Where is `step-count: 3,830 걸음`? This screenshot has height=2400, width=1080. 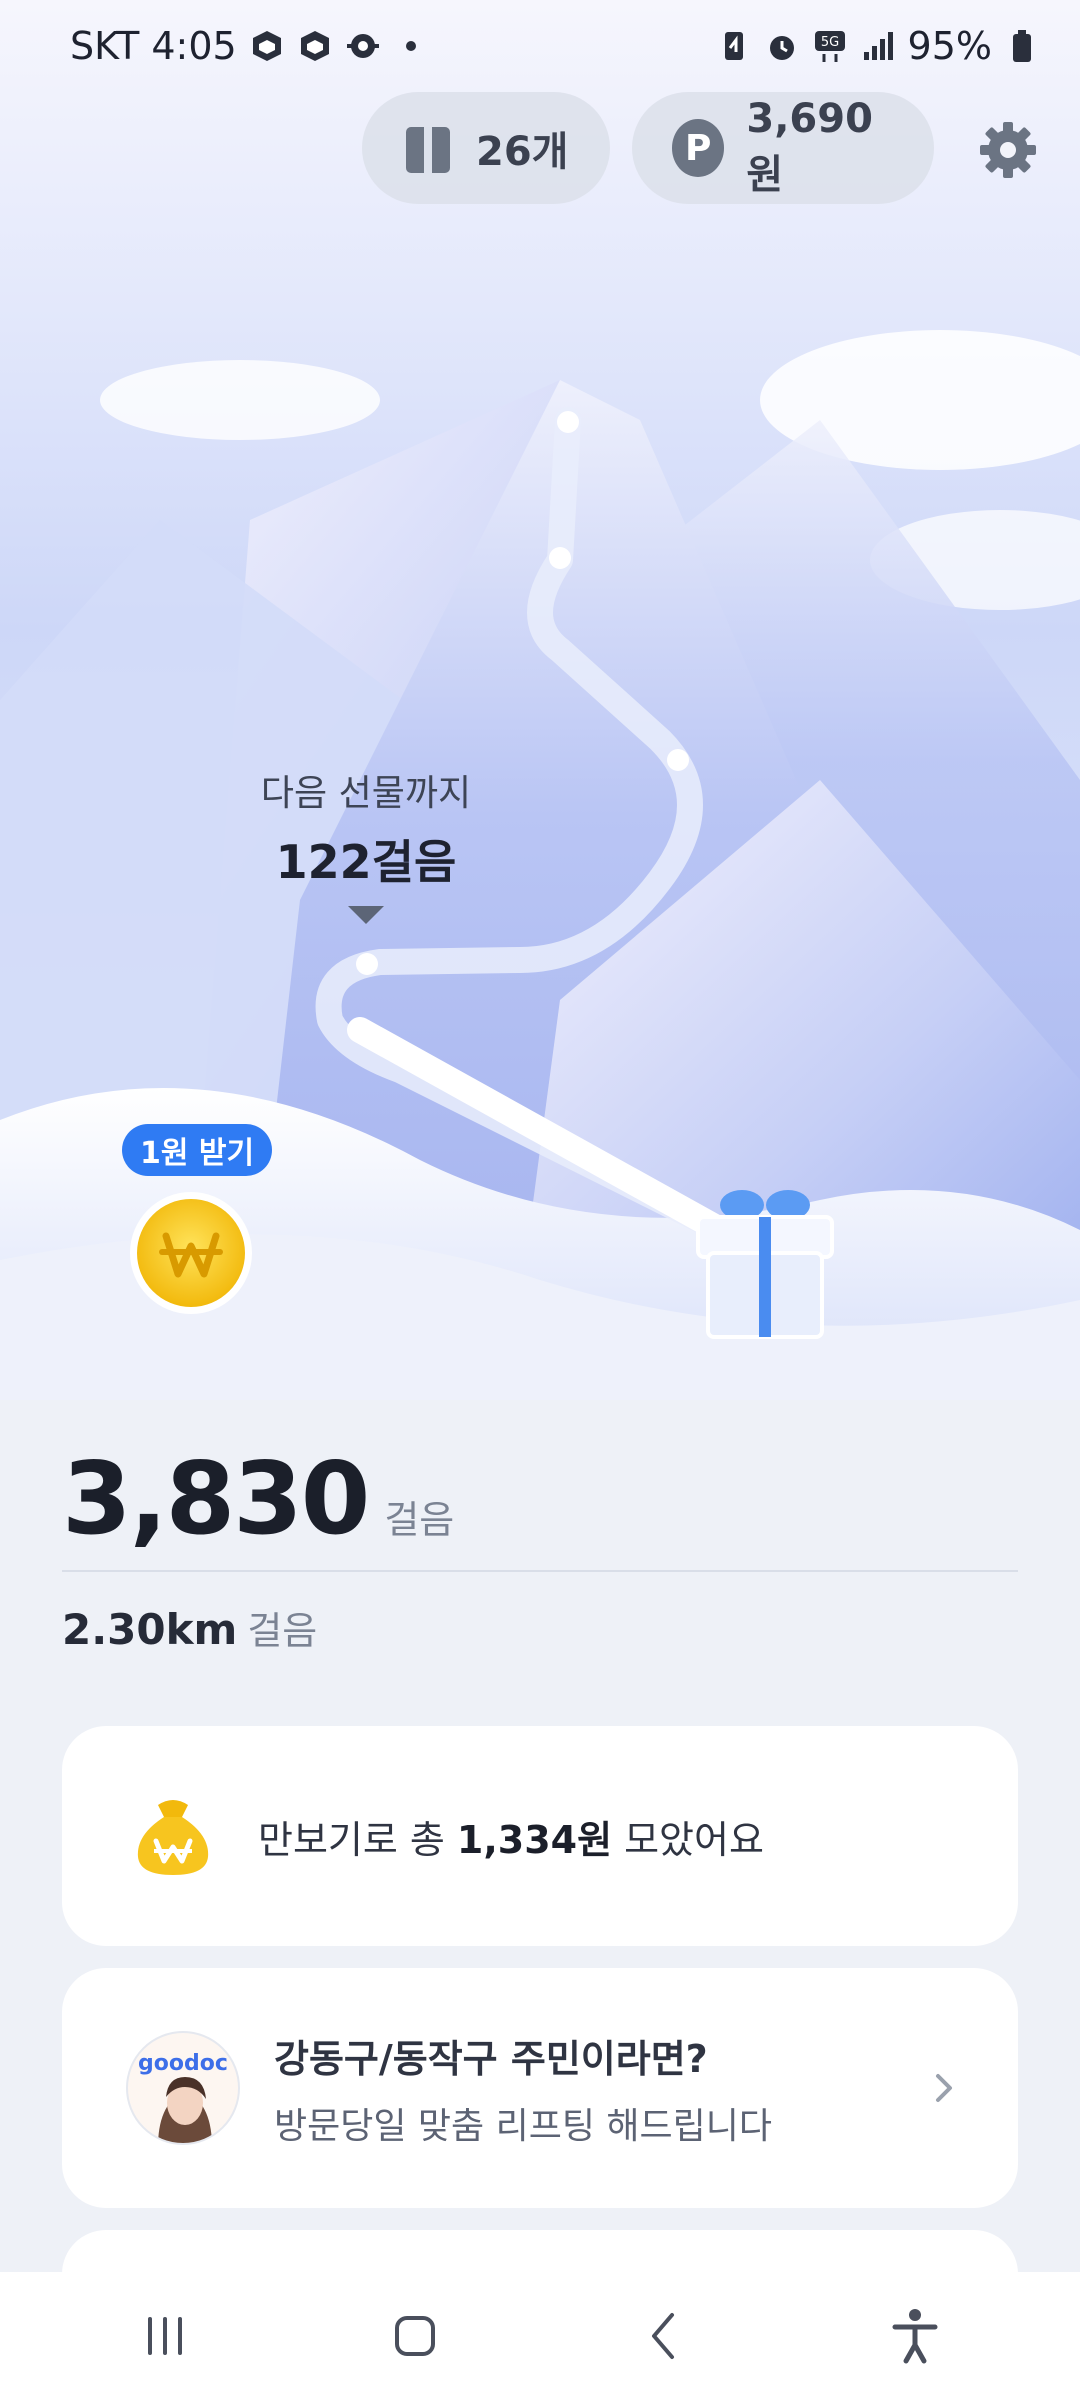
step-count: 3,830 걸음 is located at coordinates (258, 1498).